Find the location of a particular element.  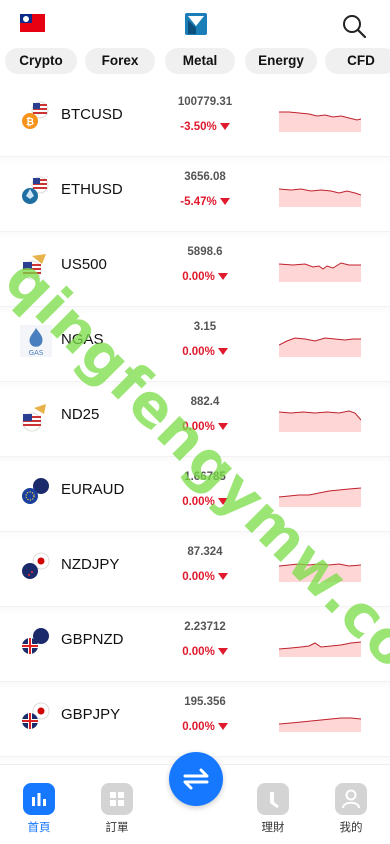

symbol-label: US500 is located at coordinates (84, 264).